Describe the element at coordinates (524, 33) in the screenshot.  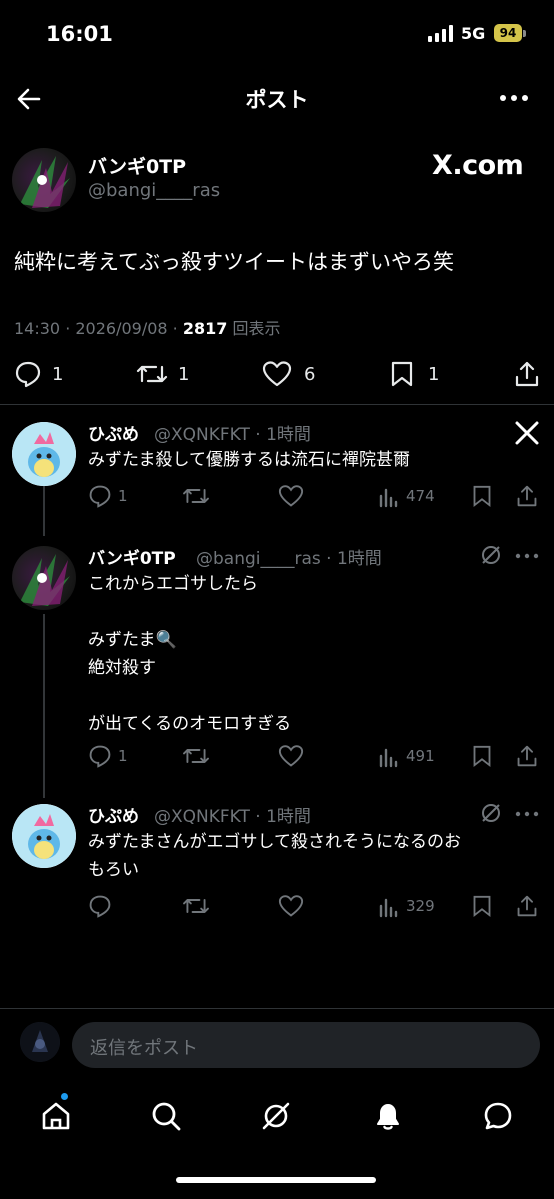
I see `battery-tip` at that location.